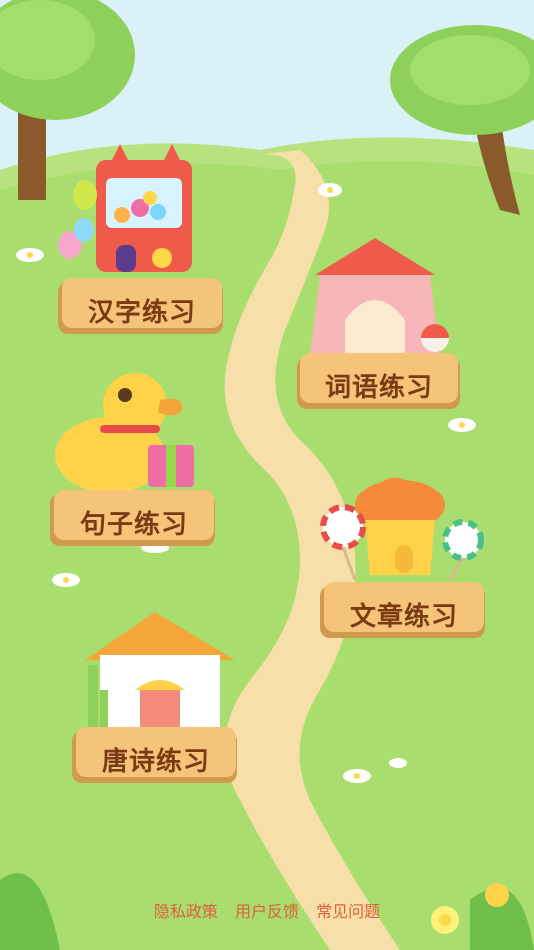 The image size is (534, 950). I want to click on menu-label: 词语练习, so click(378, 388).